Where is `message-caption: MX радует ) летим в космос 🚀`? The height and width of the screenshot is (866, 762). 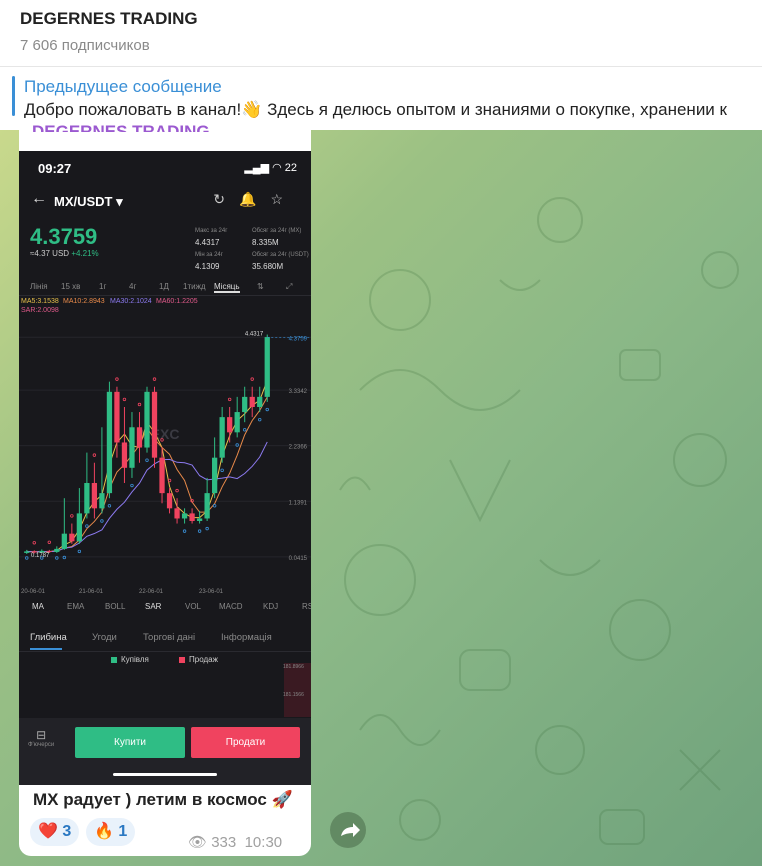
message-caption: MX радует ) летим в космос 🚀 is located at coordinates (163, 799).